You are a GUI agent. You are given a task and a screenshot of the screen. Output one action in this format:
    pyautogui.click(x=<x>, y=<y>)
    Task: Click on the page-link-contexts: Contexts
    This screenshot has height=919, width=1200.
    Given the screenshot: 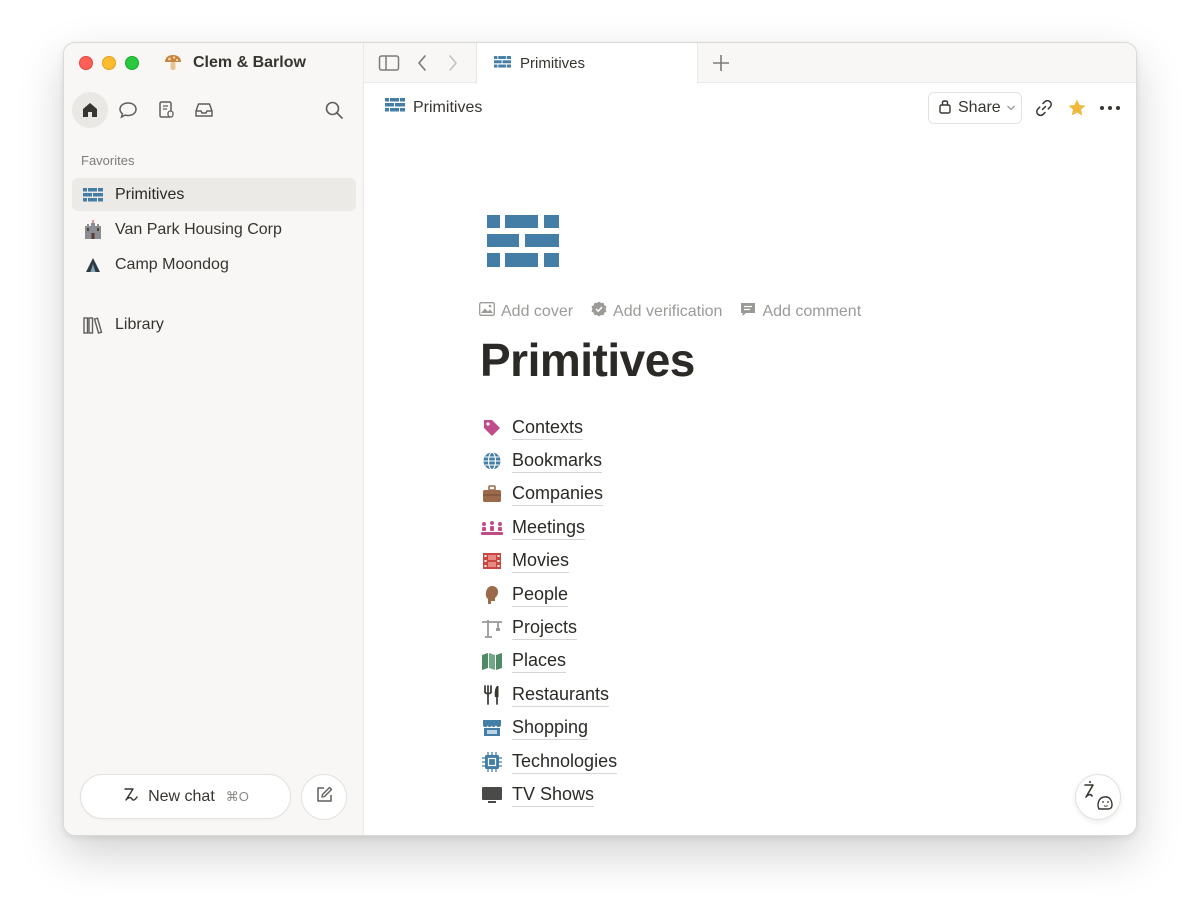 What is the action you would take?
    pyautogui.click(x=549, y=427)
    